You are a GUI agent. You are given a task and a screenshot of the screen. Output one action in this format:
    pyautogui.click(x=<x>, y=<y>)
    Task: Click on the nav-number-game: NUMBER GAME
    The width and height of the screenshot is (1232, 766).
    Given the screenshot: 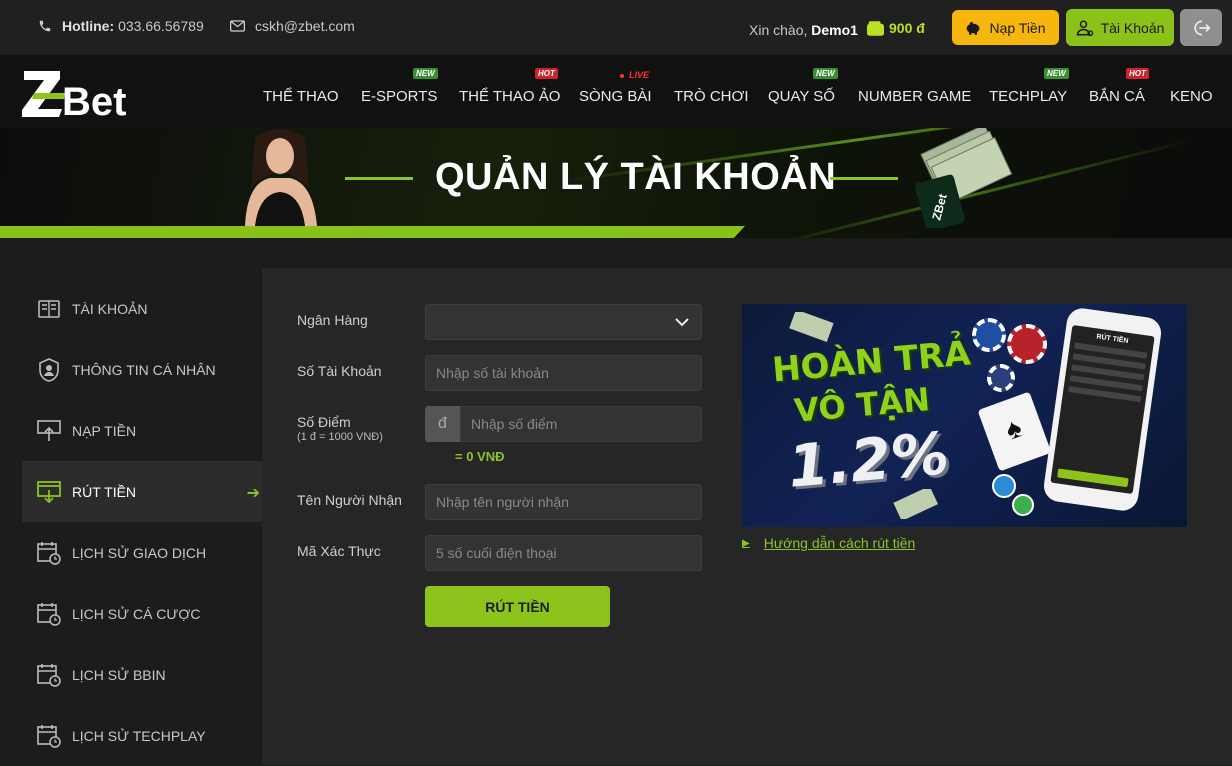 What is the action you would take?
    pyautogui.click(x=914, y=96)
    